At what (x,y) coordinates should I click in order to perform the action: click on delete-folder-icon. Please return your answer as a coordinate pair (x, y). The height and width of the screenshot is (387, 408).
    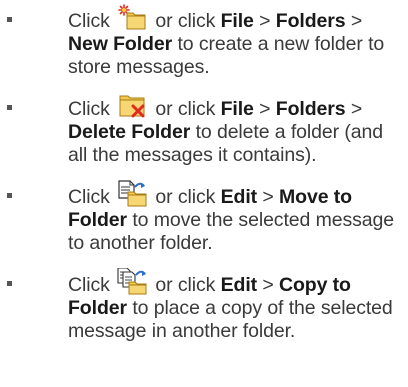
    Looking at the image, I should click on (132, 105).